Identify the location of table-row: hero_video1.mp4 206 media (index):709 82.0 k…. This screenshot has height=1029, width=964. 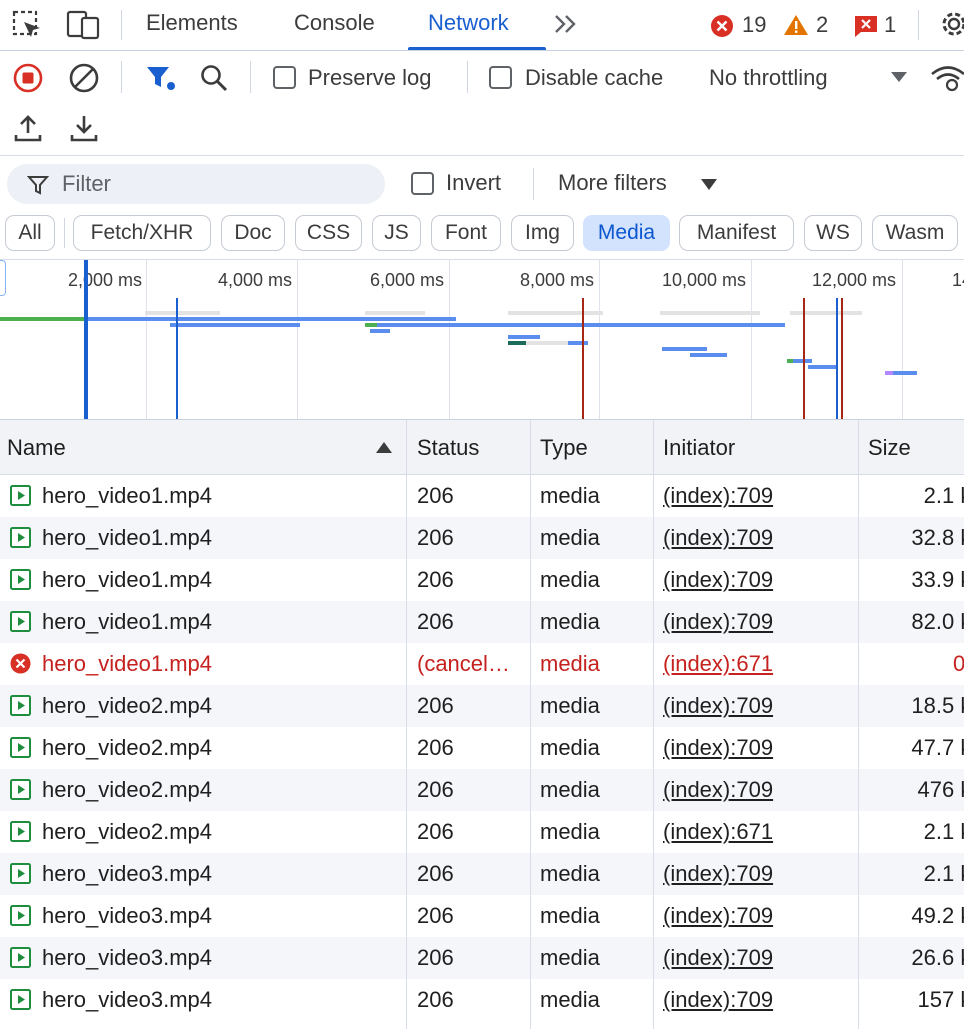
(482, 622).